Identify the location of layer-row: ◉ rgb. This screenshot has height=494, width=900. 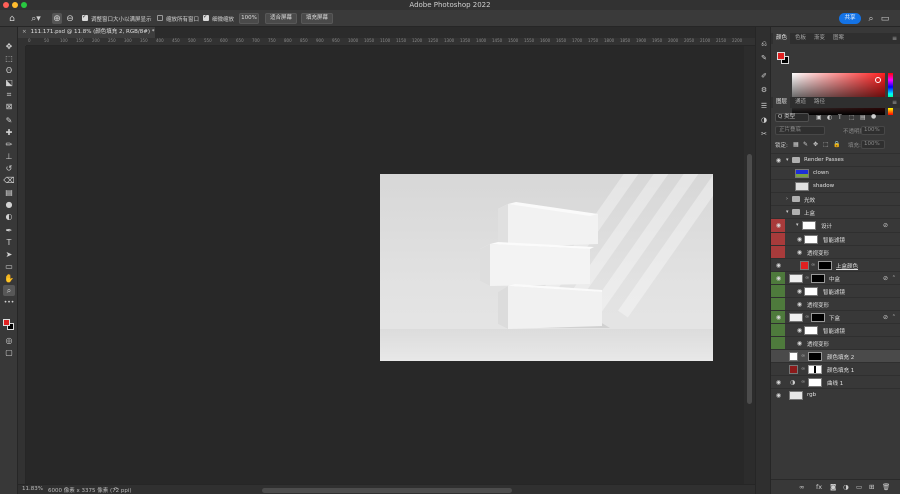
(835, 394).